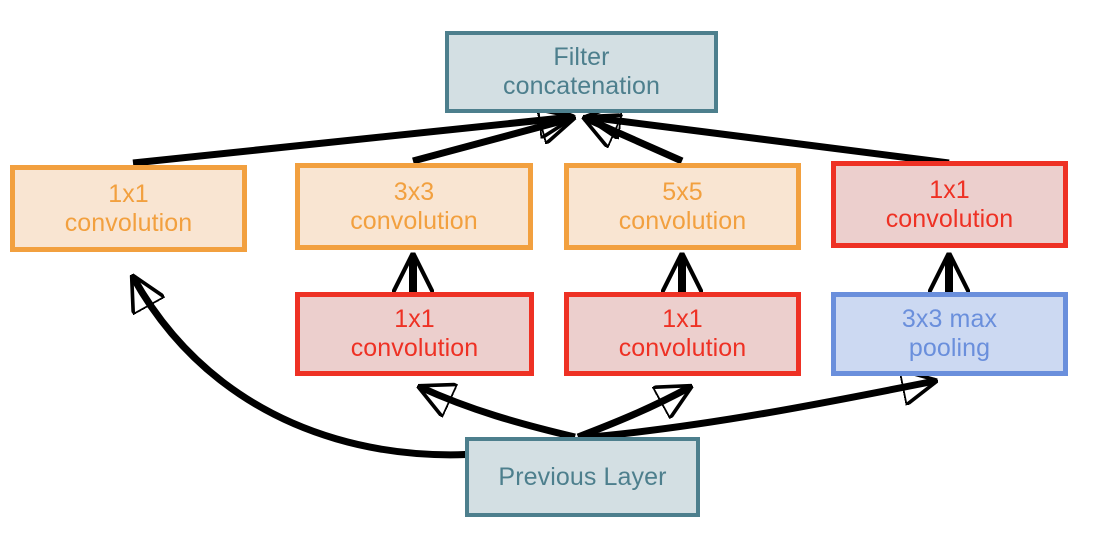 The width and height of the screenshot is (1100, 556). What do you see at coordinates (682, 206) in the screenshot?
I see `node-conv5x5: 5x5 convolution` at bounding box center [682, 206].